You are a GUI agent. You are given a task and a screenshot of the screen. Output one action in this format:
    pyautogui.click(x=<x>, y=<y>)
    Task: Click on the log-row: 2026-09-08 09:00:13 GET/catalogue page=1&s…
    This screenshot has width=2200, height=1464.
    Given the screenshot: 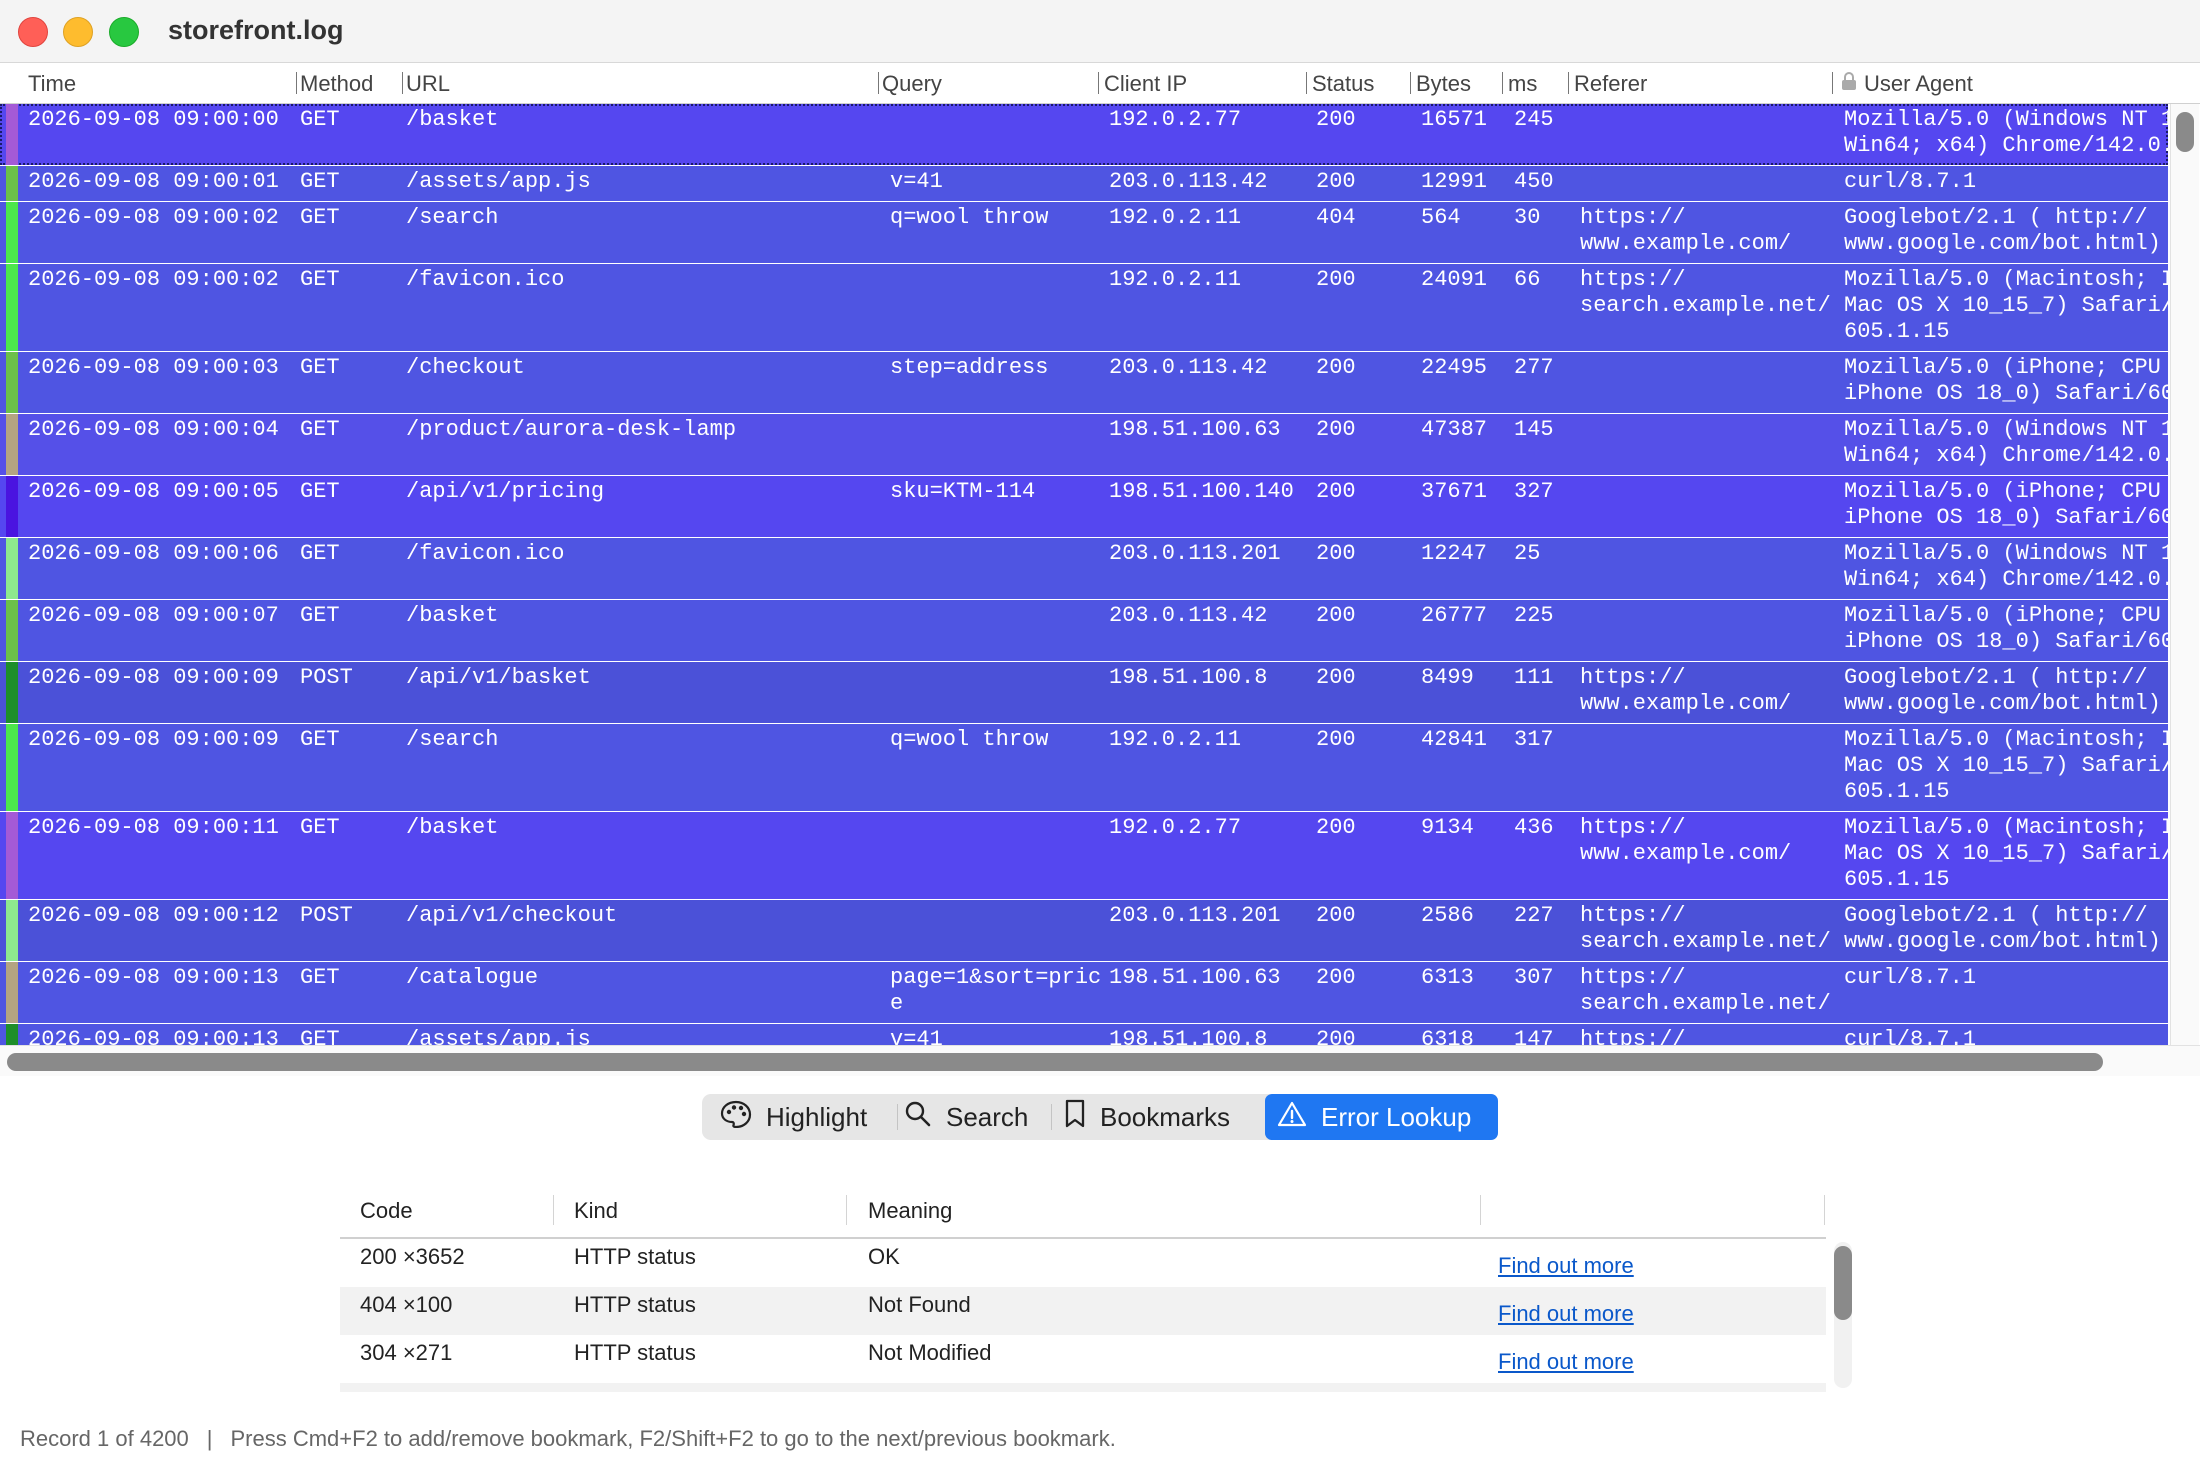 What is the action you would take?
    pyautogui.click(x=1084, y=992)
    